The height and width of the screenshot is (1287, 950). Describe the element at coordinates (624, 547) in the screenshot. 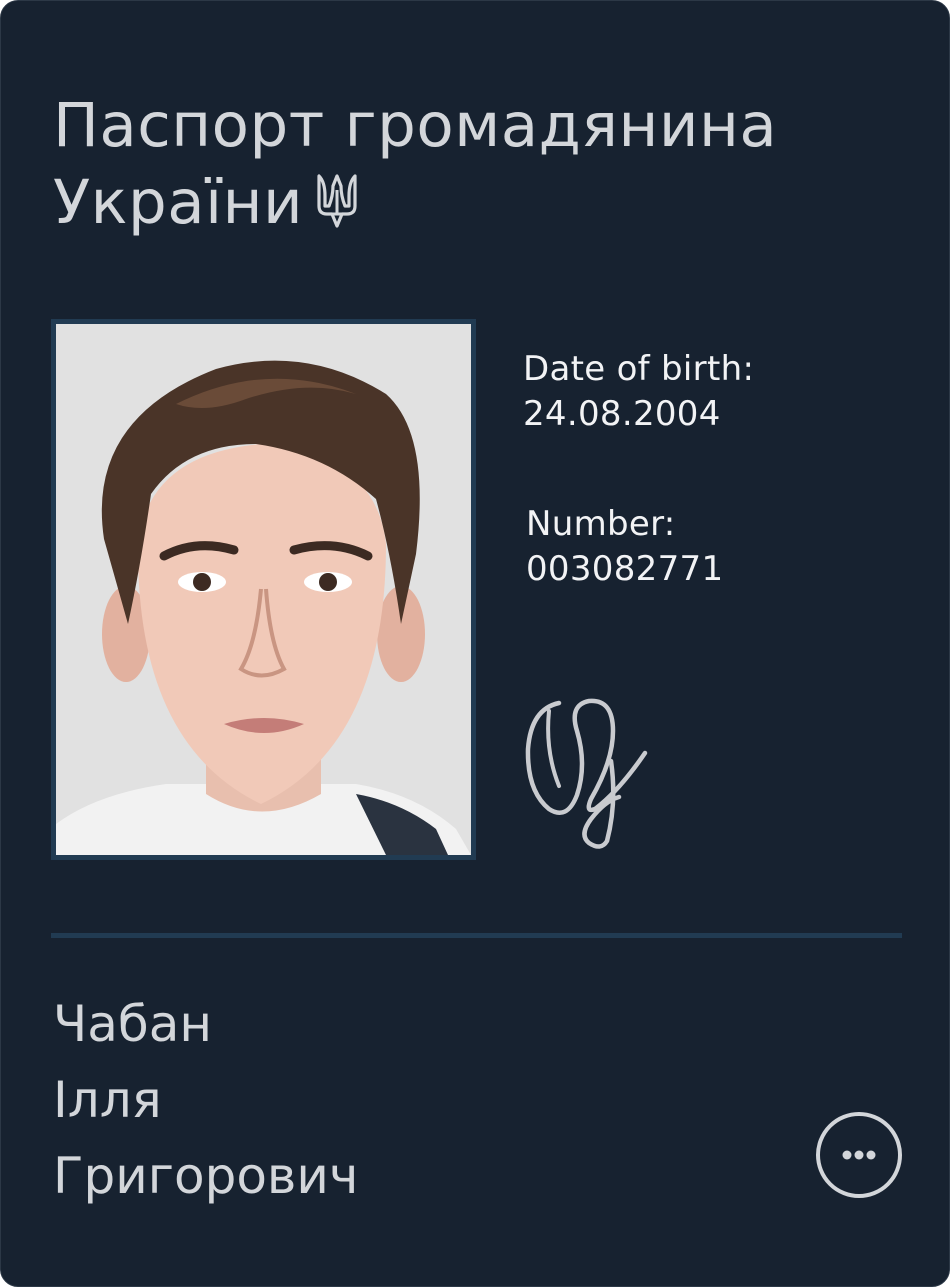

I see `document-number-section: Number: 003082771` at that location.